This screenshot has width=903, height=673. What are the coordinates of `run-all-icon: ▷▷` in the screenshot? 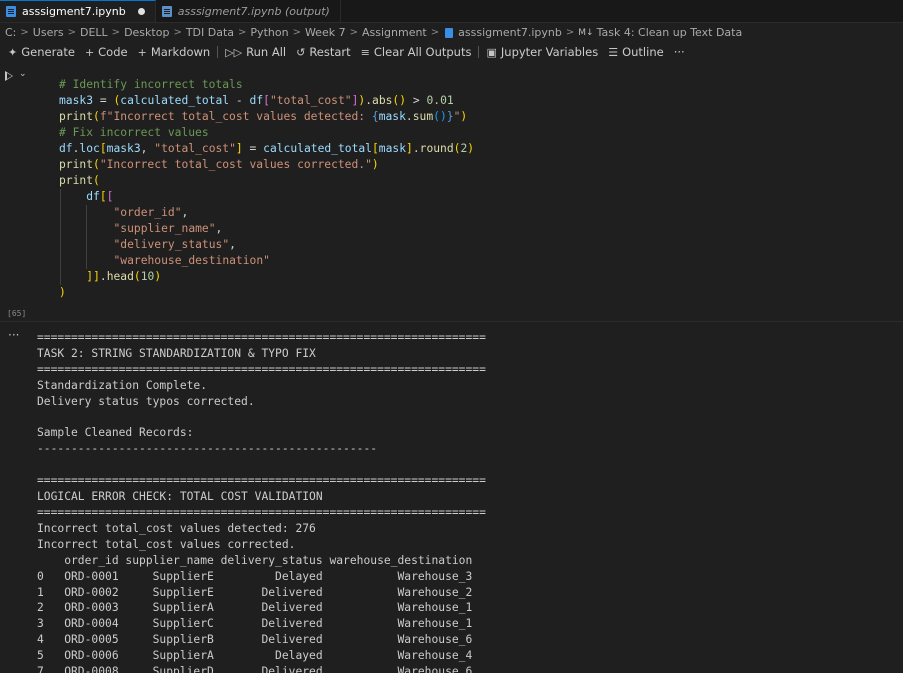 It's located at (234, 52).